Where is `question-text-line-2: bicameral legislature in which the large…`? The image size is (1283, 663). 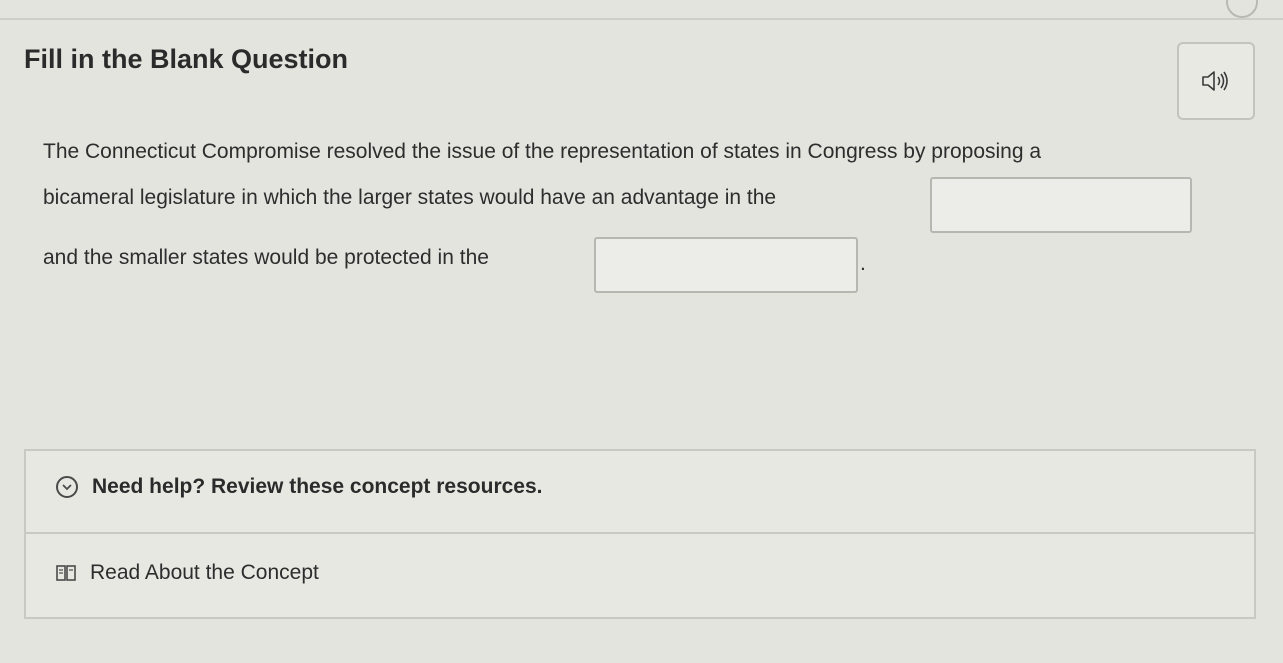
question-text-line-2: bicameral legislature in which the large… is located at coordinates (410, 197).